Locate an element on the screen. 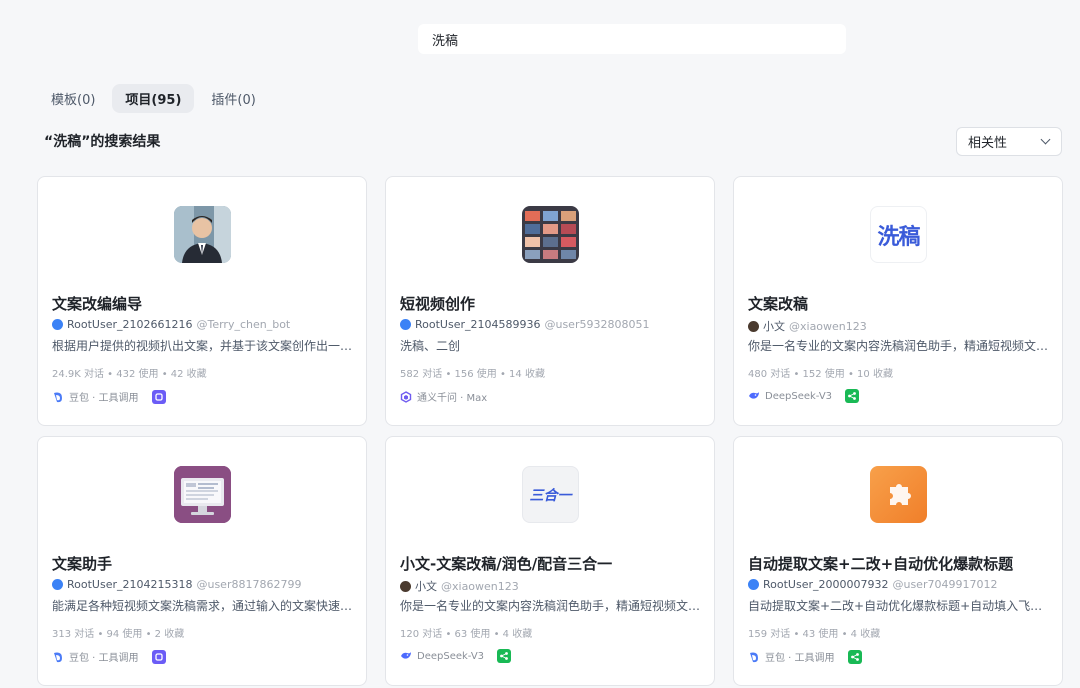 Image resolution: width=1080 pixels, height=688 pixels. project-author: RootUser_2104589936 @user5932808051 is located at coordinates (524, 324).